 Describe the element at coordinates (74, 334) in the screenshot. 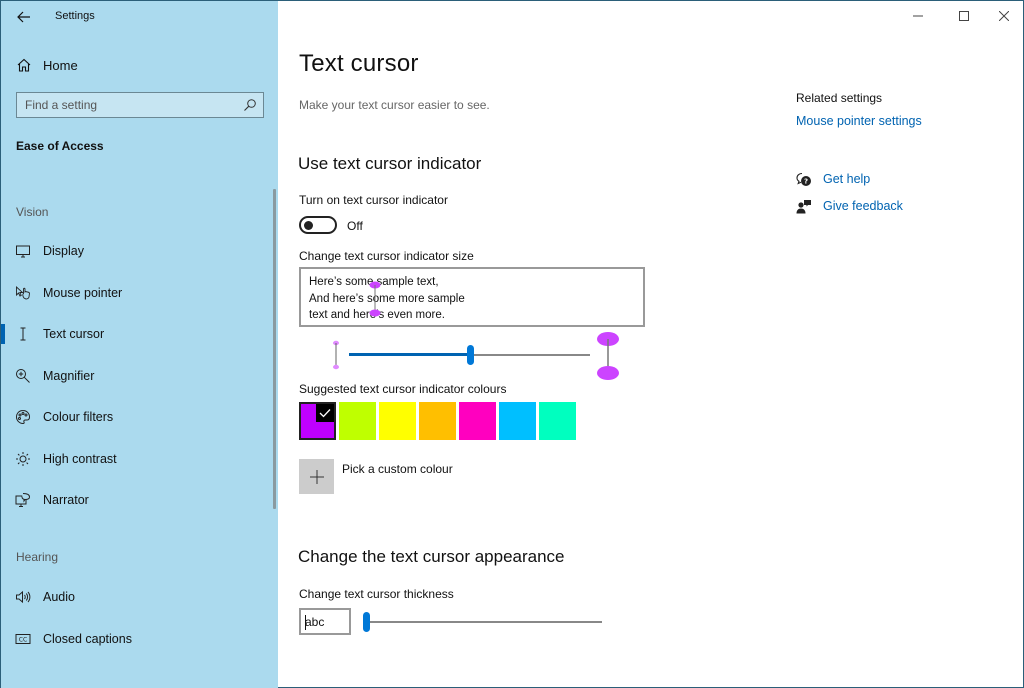

I see `sidebar-item-label: Text cursor` at that location.